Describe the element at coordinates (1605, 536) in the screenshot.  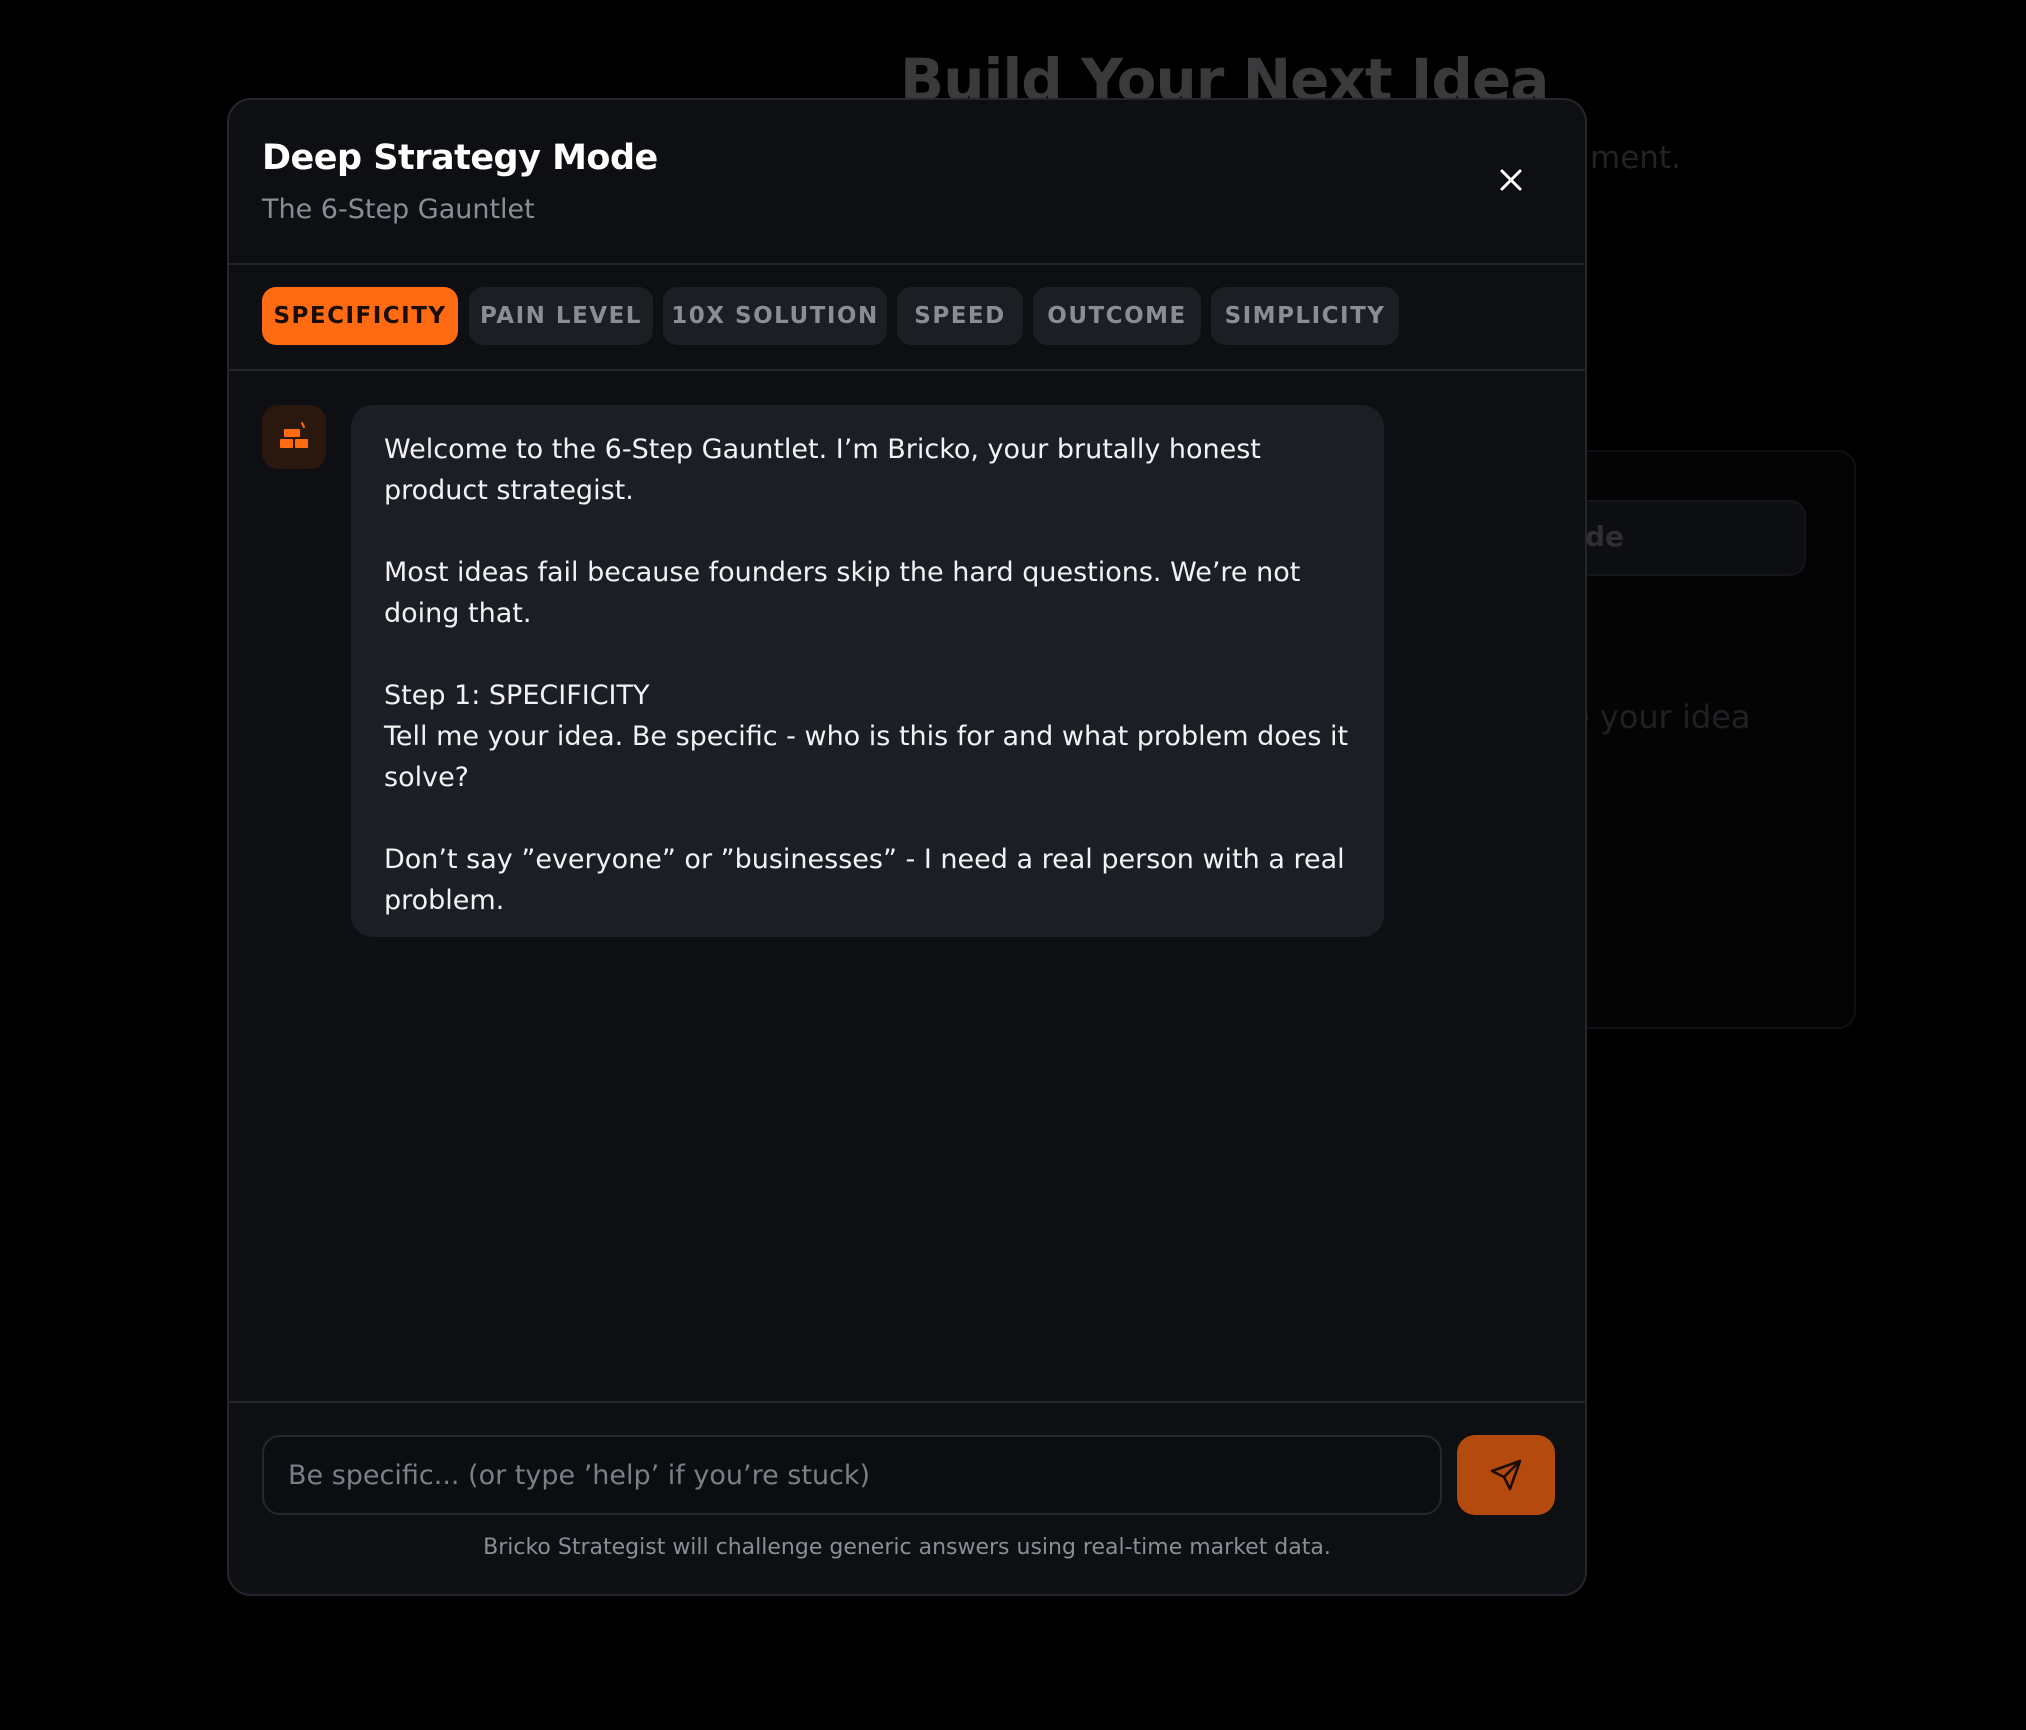
I see `background-mode-pill-label: de` at that location.